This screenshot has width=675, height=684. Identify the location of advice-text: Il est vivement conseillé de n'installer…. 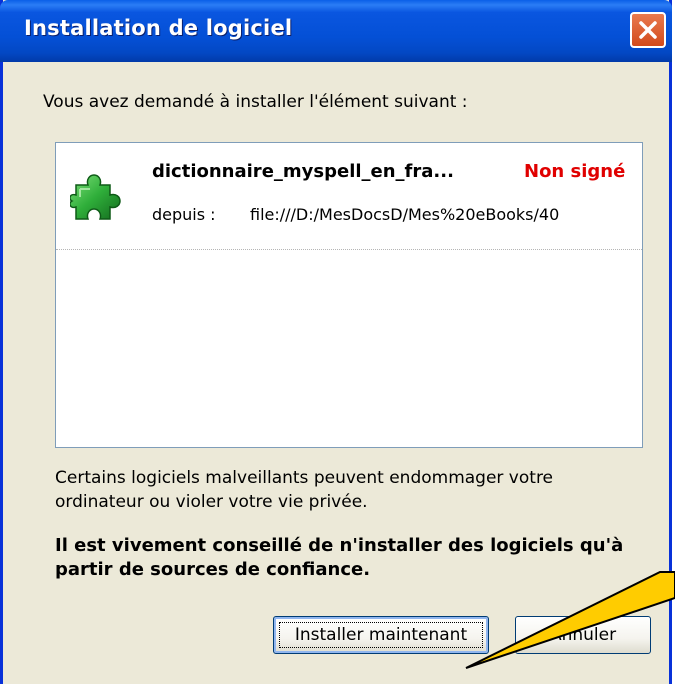
(339, 557).